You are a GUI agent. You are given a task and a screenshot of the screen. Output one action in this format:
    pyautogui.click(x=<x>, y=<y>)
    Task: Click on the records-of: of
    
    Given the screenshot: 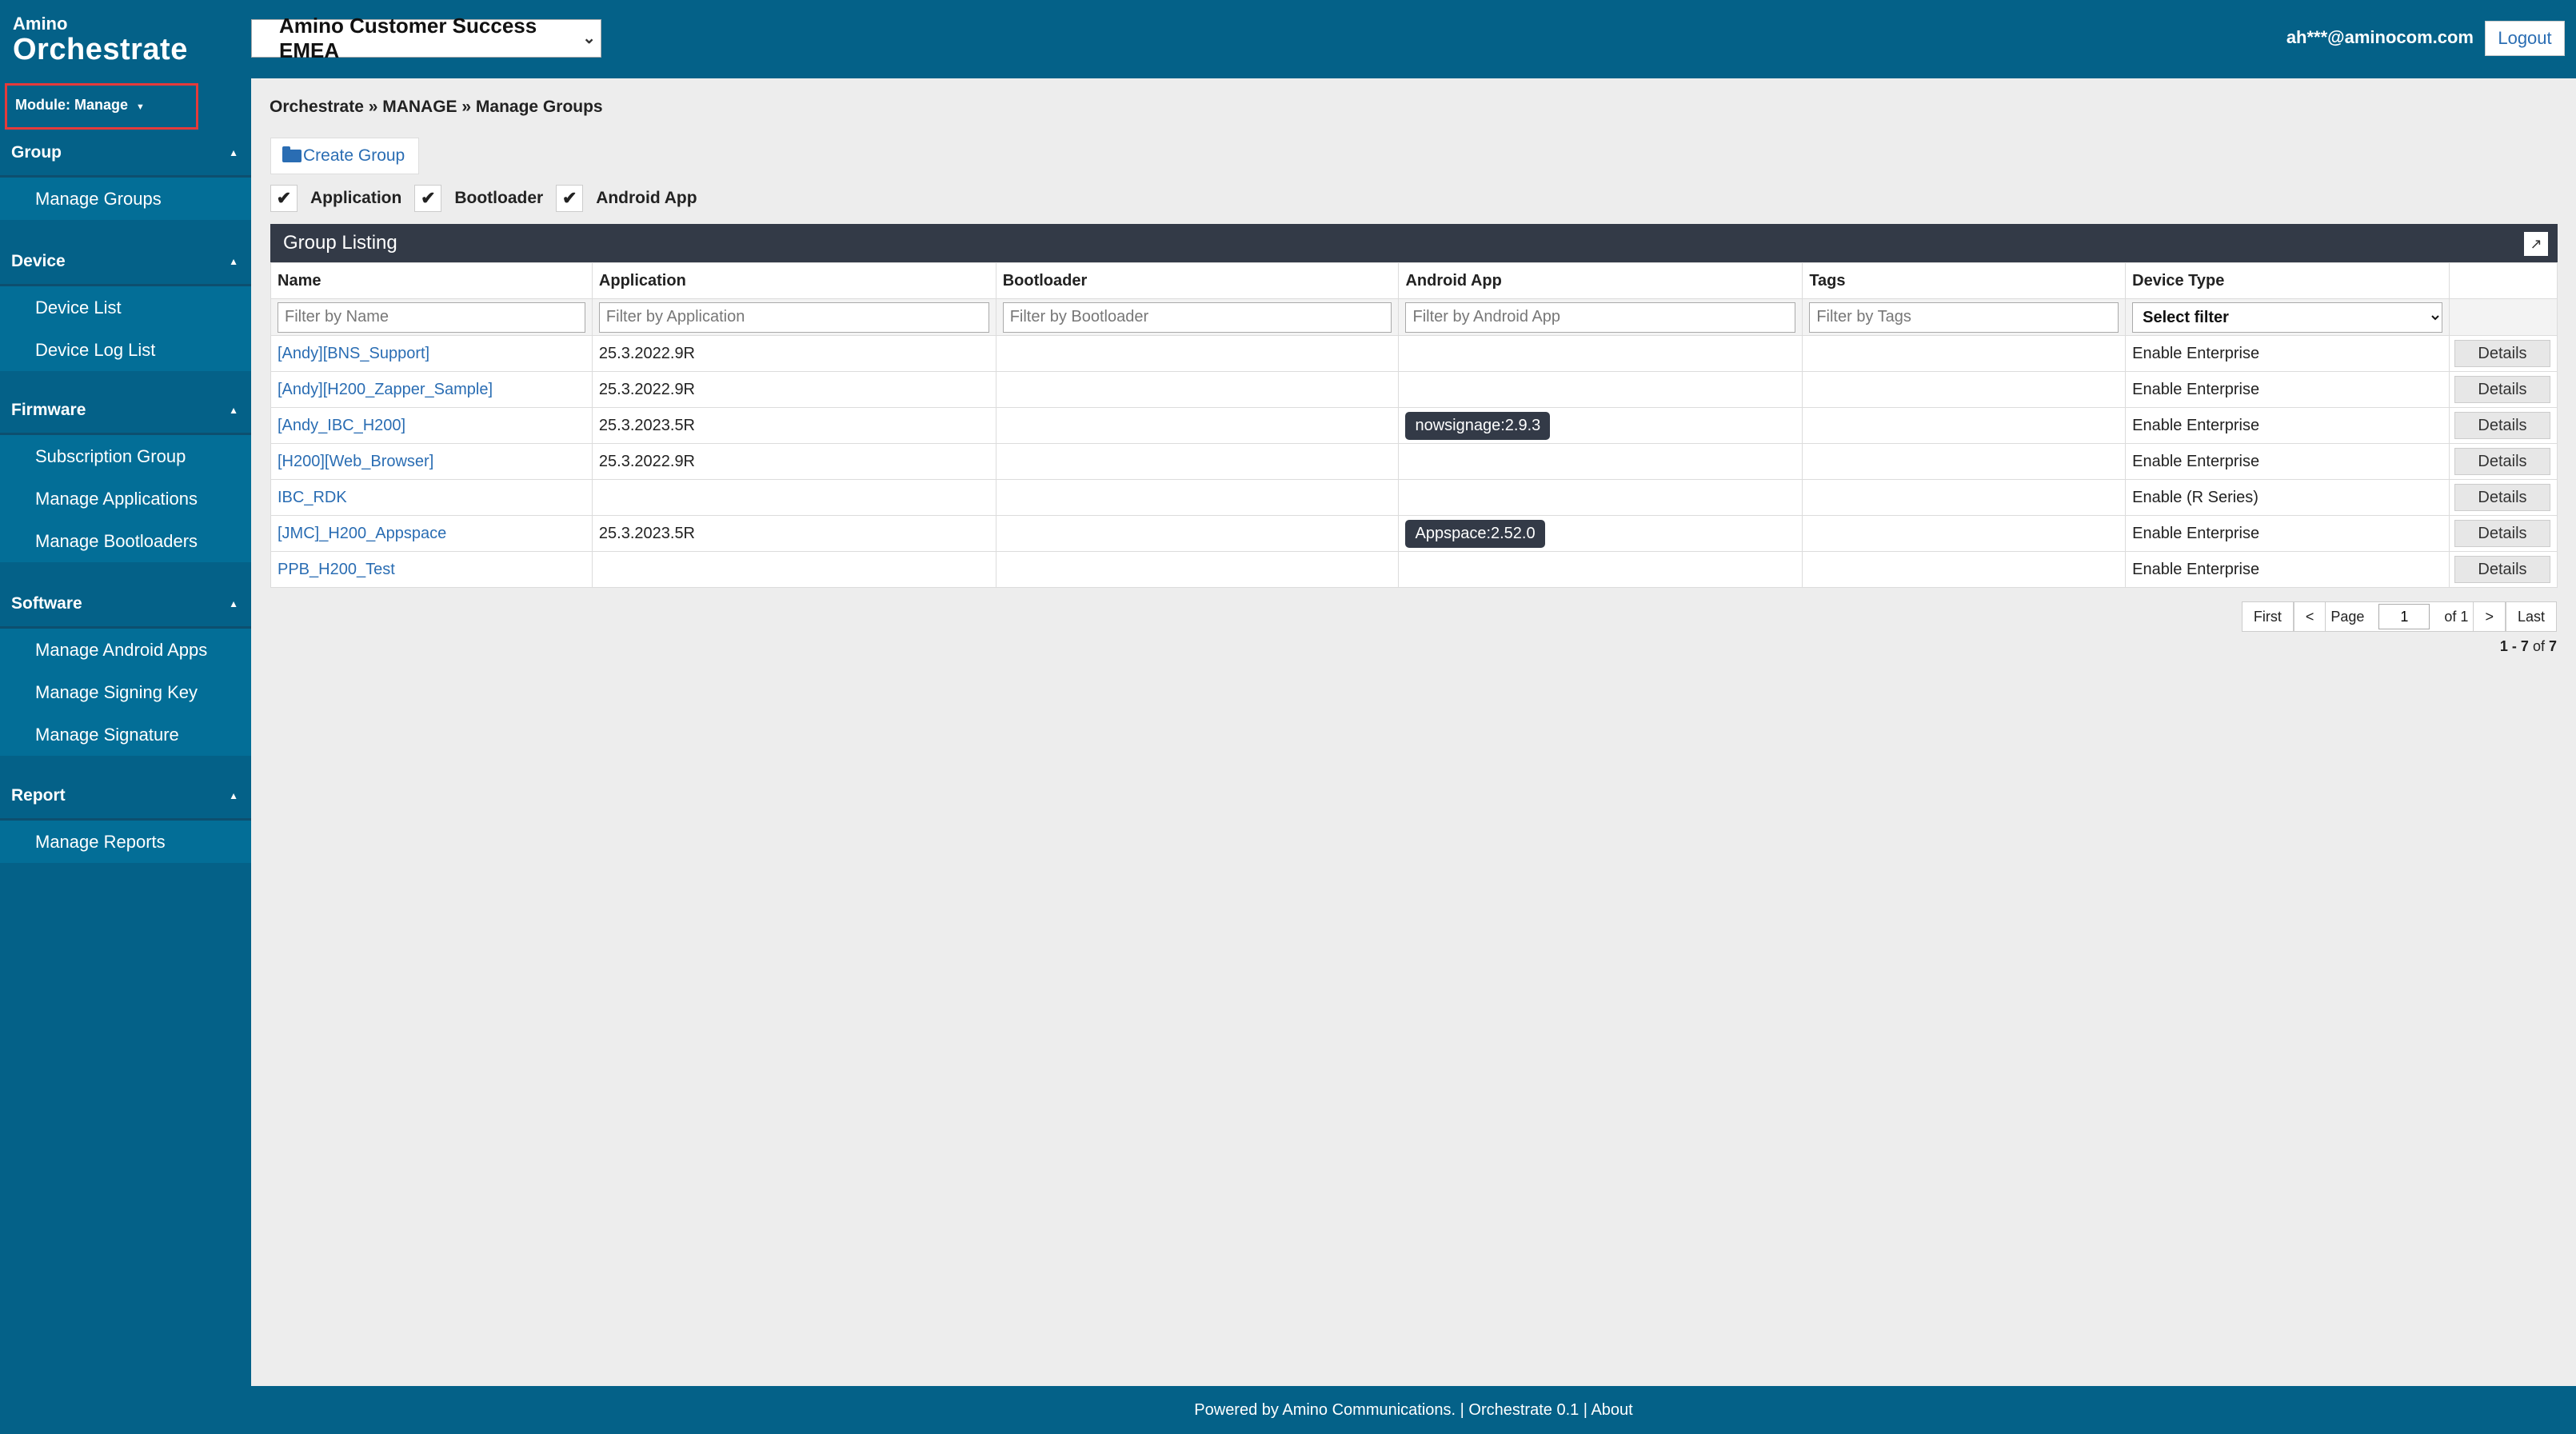 What is the action you would take?
    pyautogui.click(x=2539, y=646)
    